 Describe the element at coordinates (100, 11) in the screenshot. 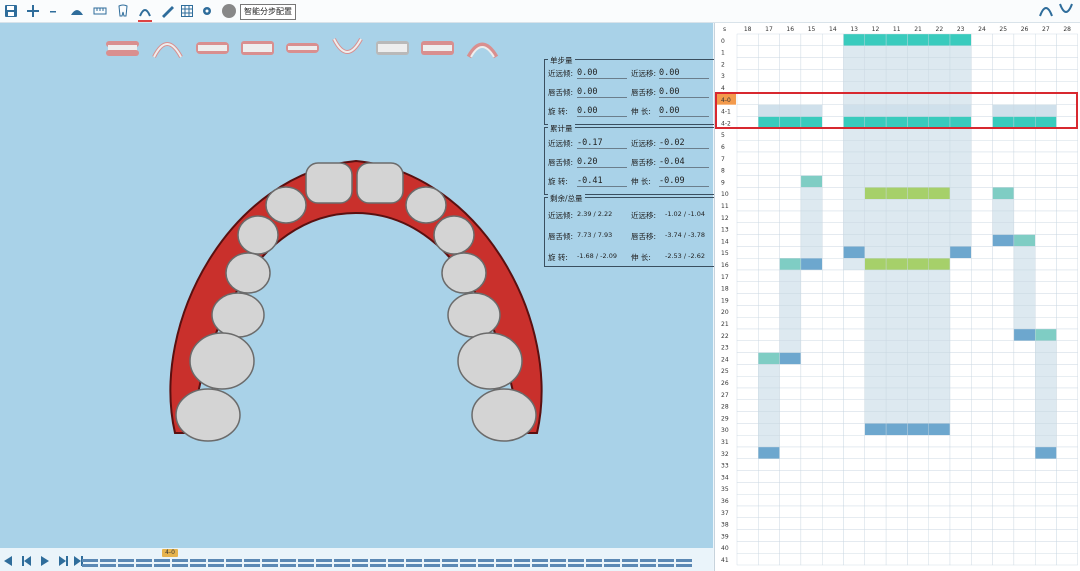

I see `ruler-icon` at that location.